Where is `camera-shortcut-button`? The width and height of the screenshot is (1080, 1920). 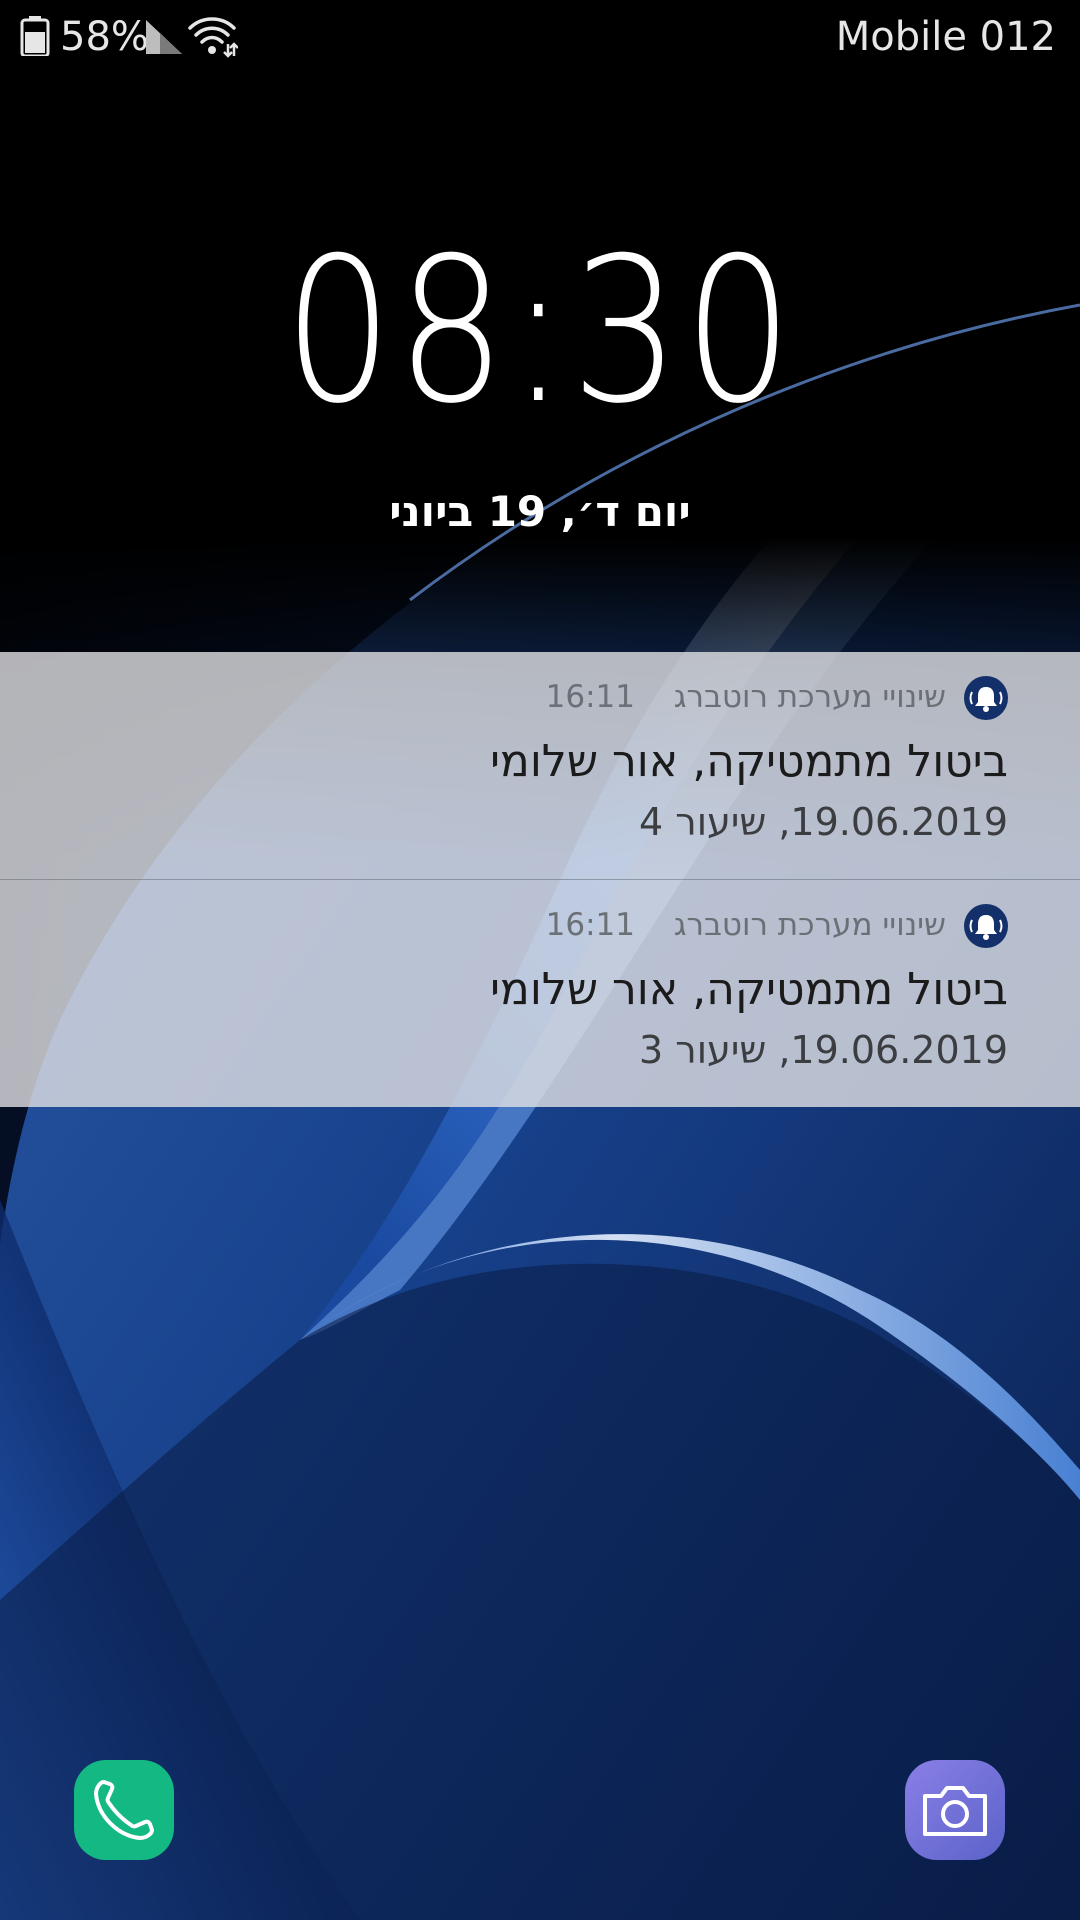
camera-shortcut-button is located at coordinates (955, 1810).